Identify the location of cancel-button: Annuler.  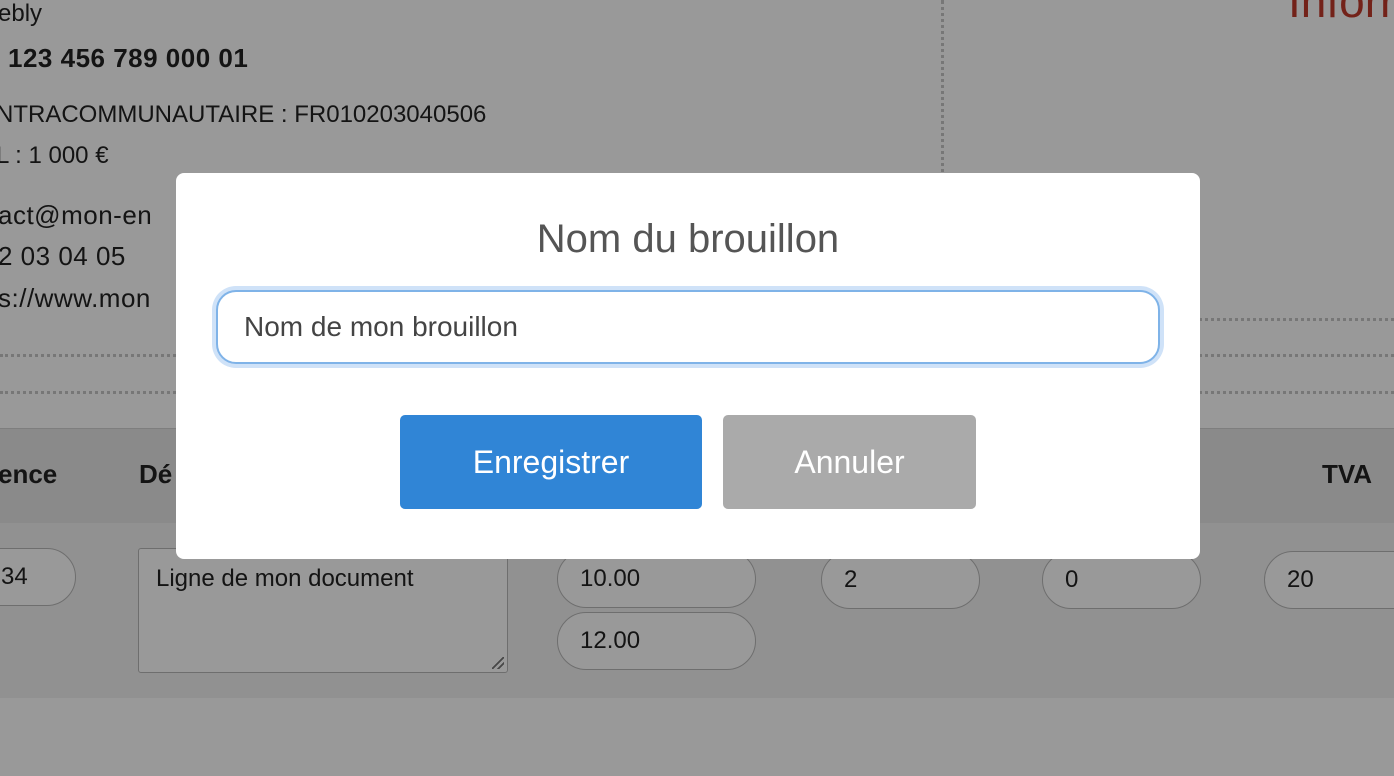
(849, 462).